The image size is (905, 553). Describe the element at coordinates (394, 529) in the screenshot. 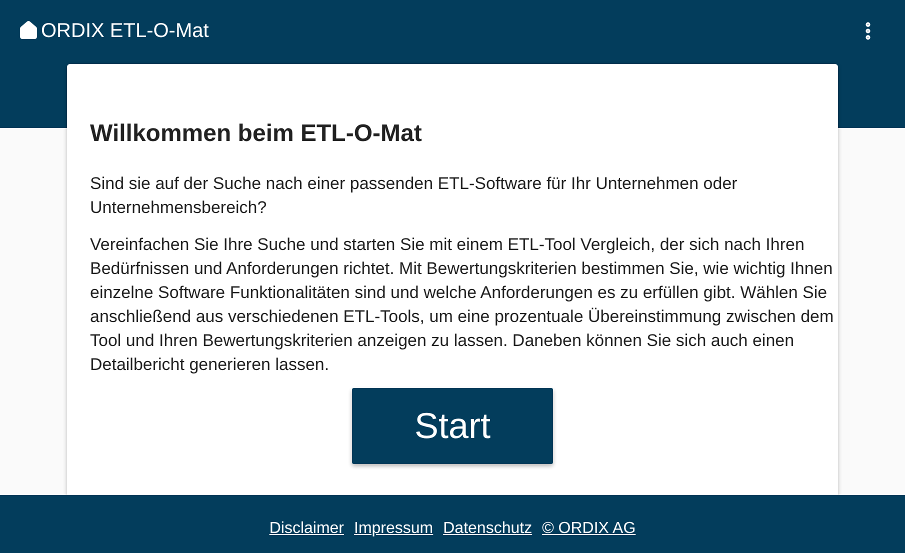

I see `footer-link: Impressum` at that location.